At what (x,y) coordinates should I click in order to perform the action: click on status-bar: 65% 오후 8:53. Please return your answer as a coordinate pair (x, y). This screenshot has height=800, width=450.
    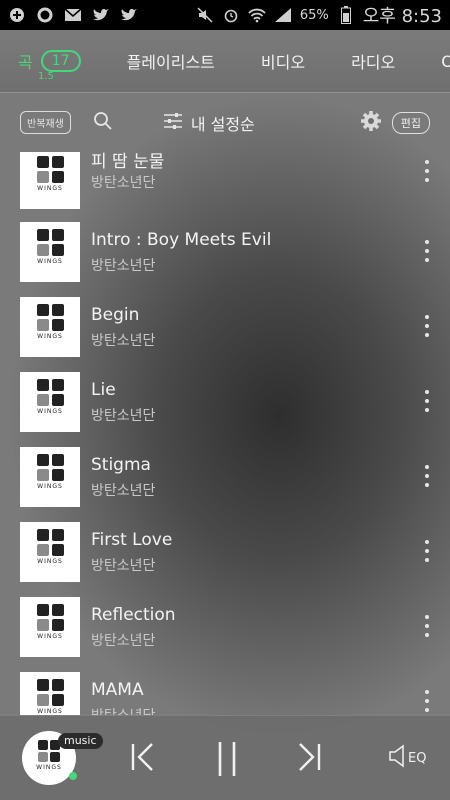
    Looking at the image, I should click on (225, 15).